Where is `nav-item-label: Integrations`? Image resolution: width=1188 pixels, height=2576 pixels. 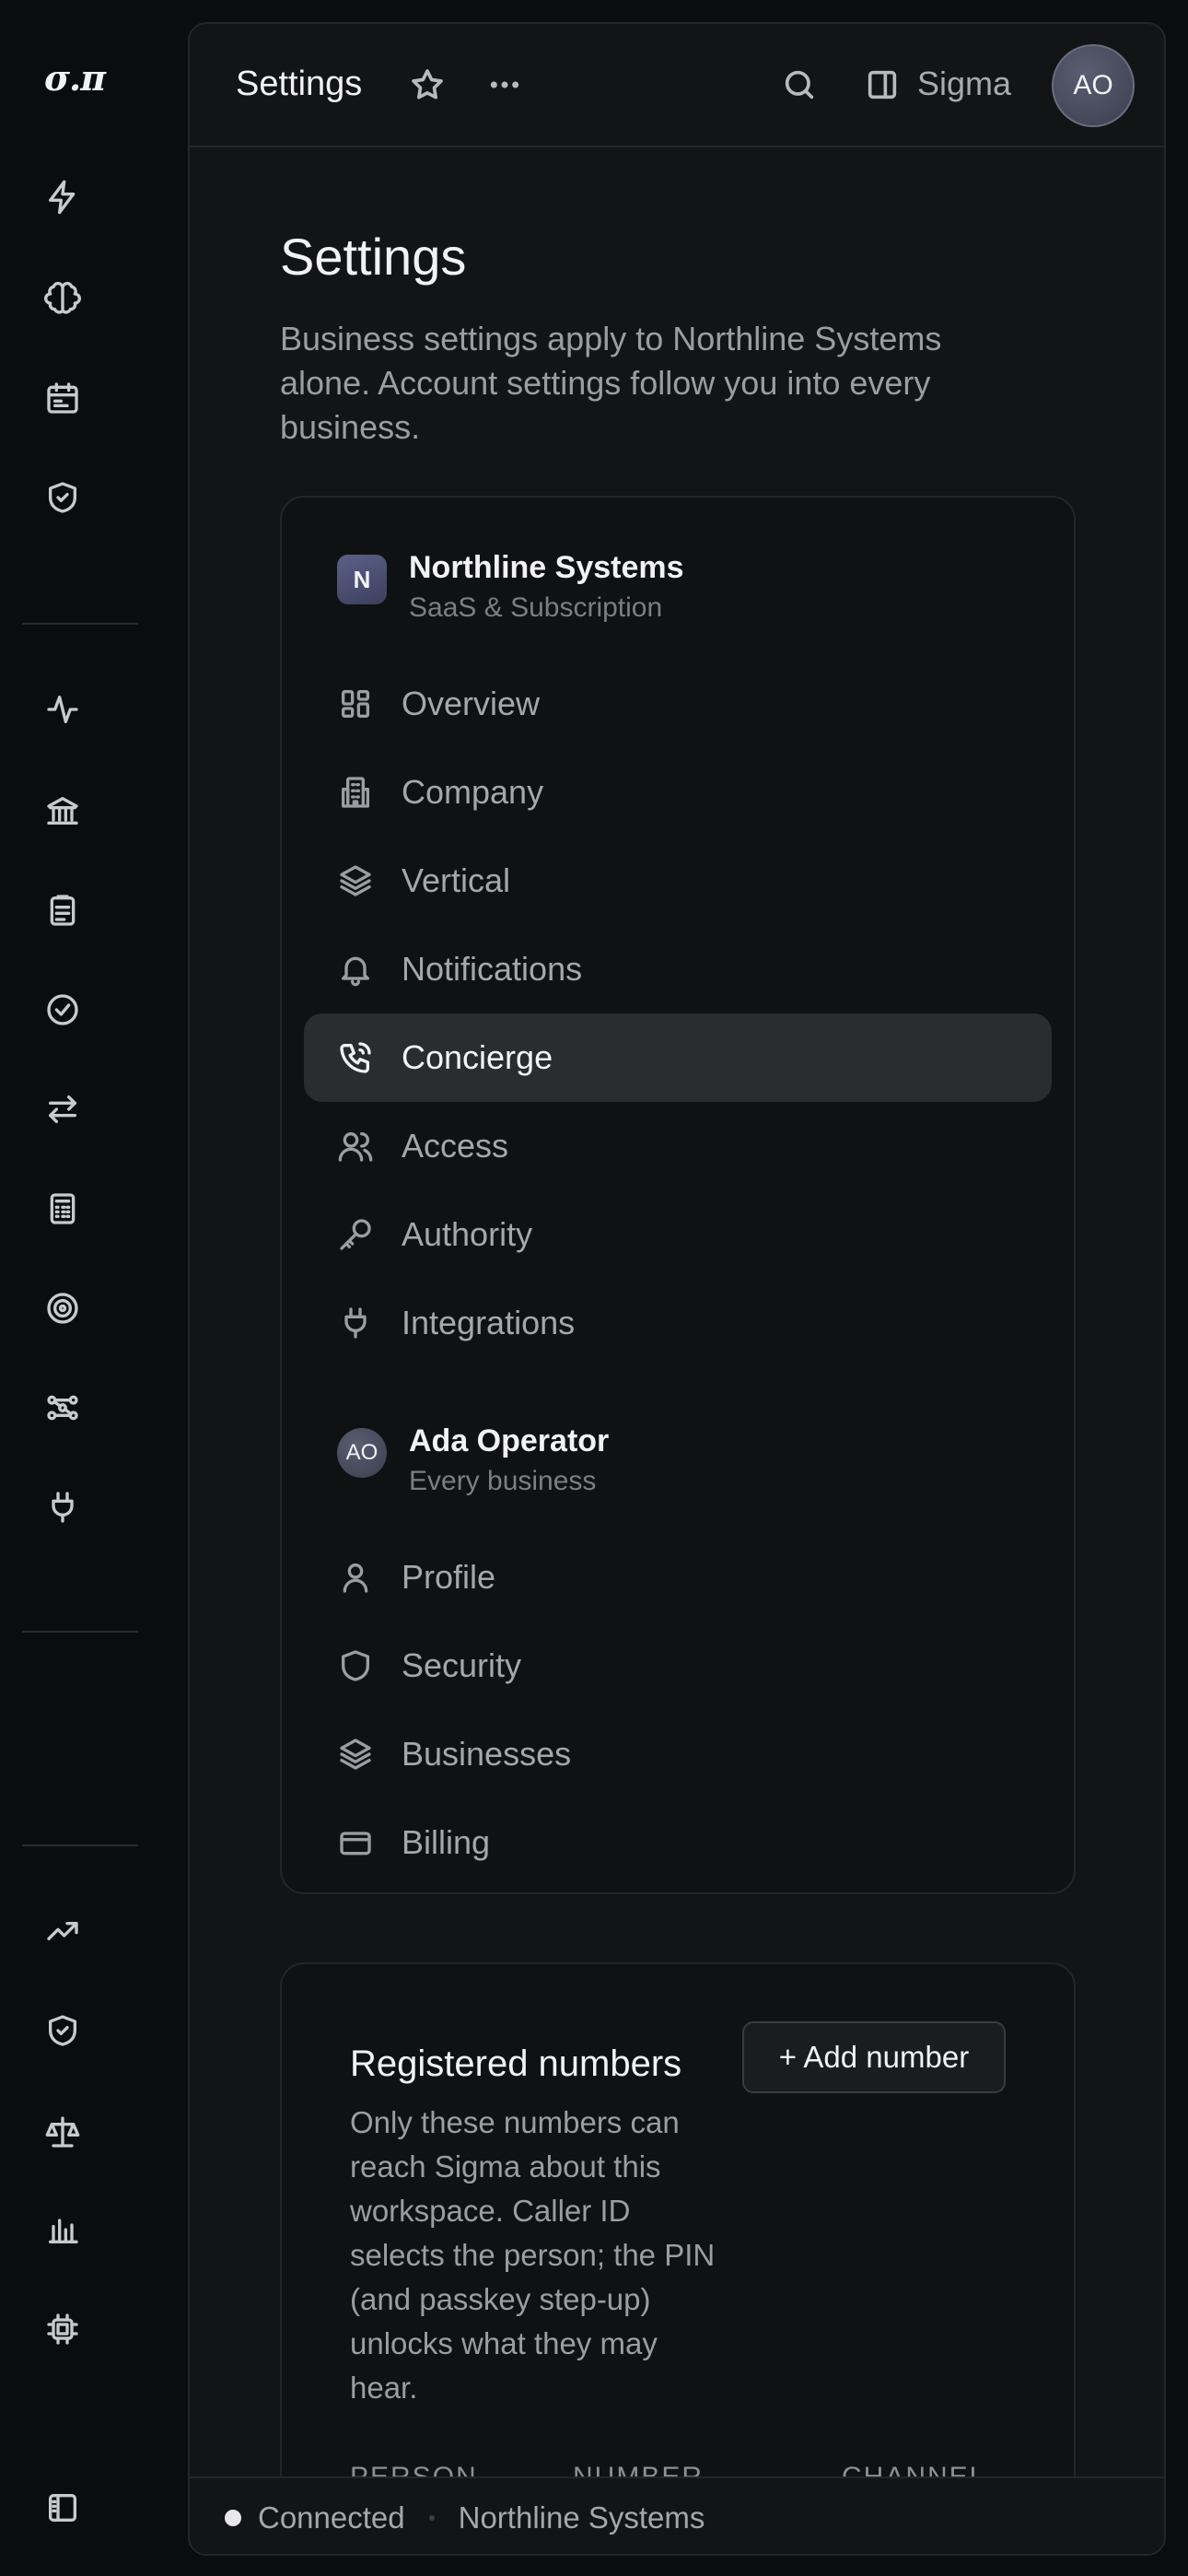 nav-item-label: Integrations is located at coordinates (489, 1322).